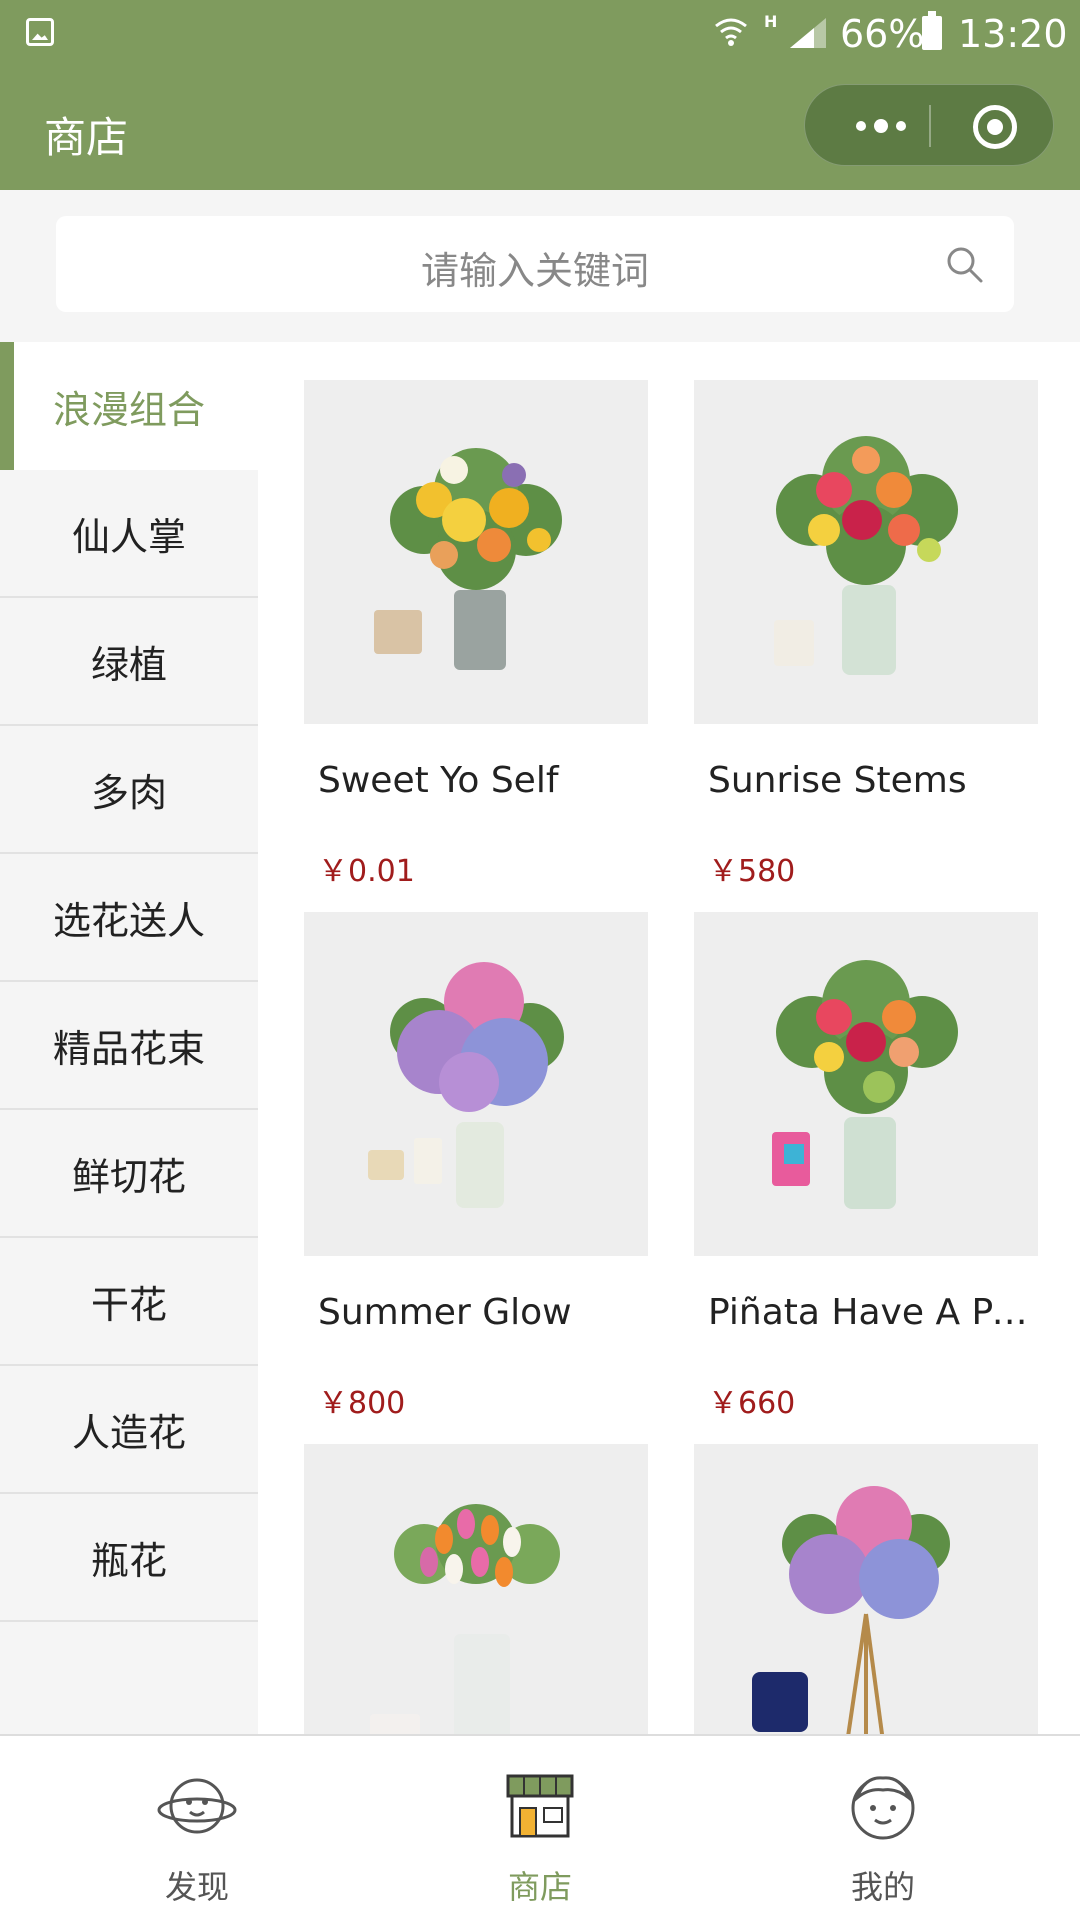 The image size is (1080, 1920). What do you see at coordinates (808, 33) in the screenshot?
I see `signal-icon` at bounding box center [808, 33].